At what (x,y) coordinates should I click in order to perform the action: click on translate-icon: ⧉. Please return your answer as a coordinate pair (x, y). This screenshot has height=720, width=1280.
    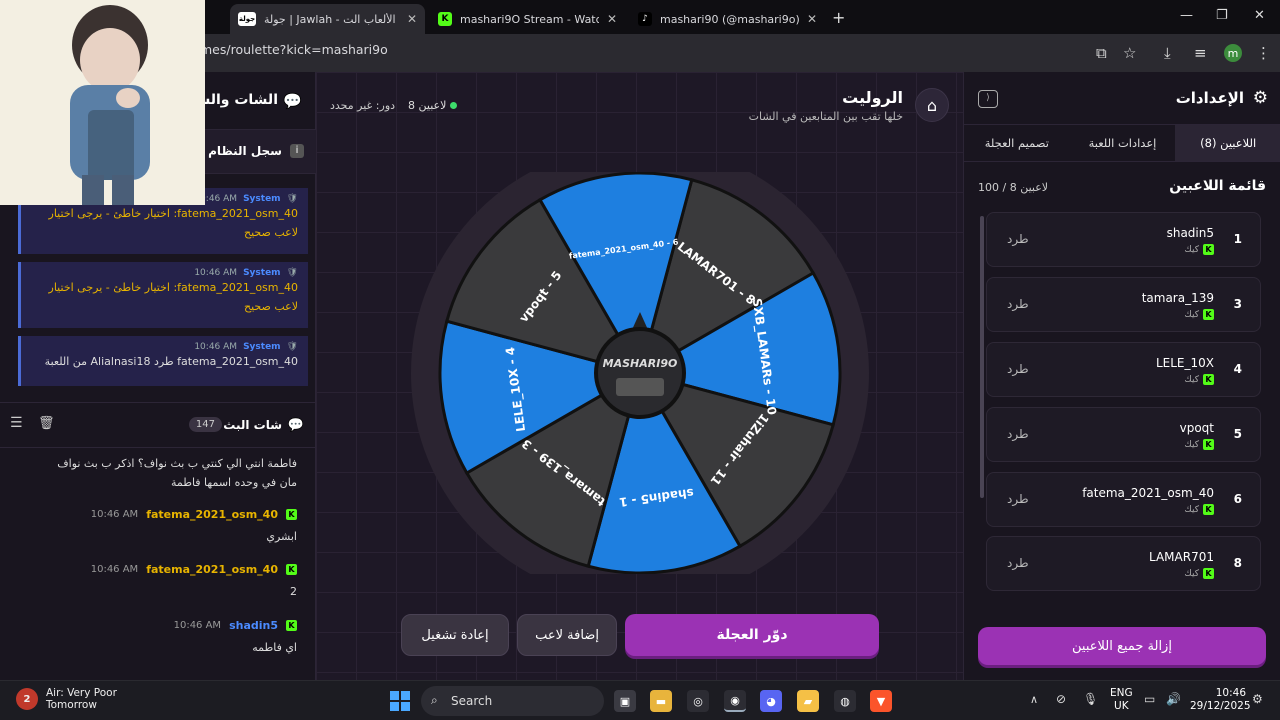
    Looking at the image, I should click on (1101, 53).